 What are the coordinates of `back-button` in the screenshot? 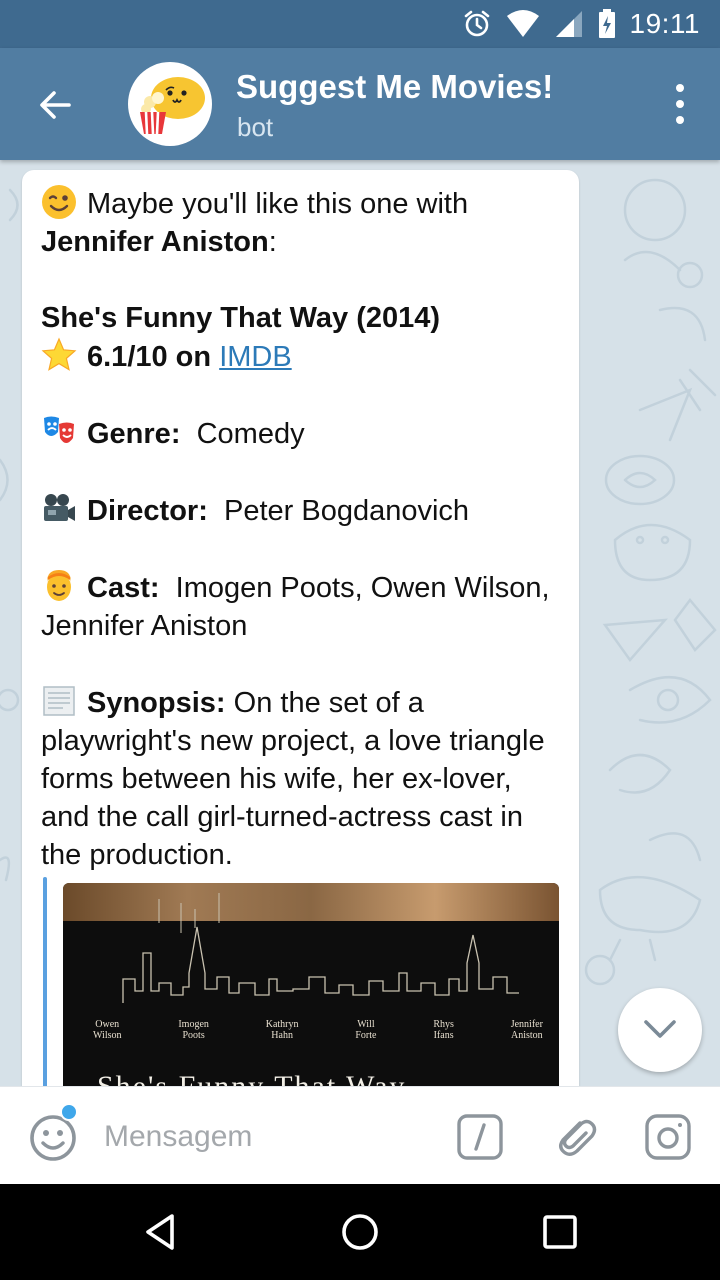 It's located at (55, 105).